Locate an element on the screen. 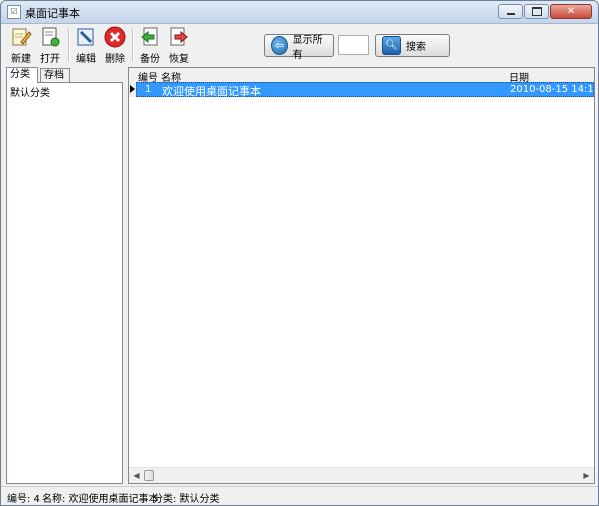  toolbar: 新建 打开 编辑 删除 备份 恢复 ⇦ 显示所有 🔍︎ 搜索 is located at coordinates (299, 45).